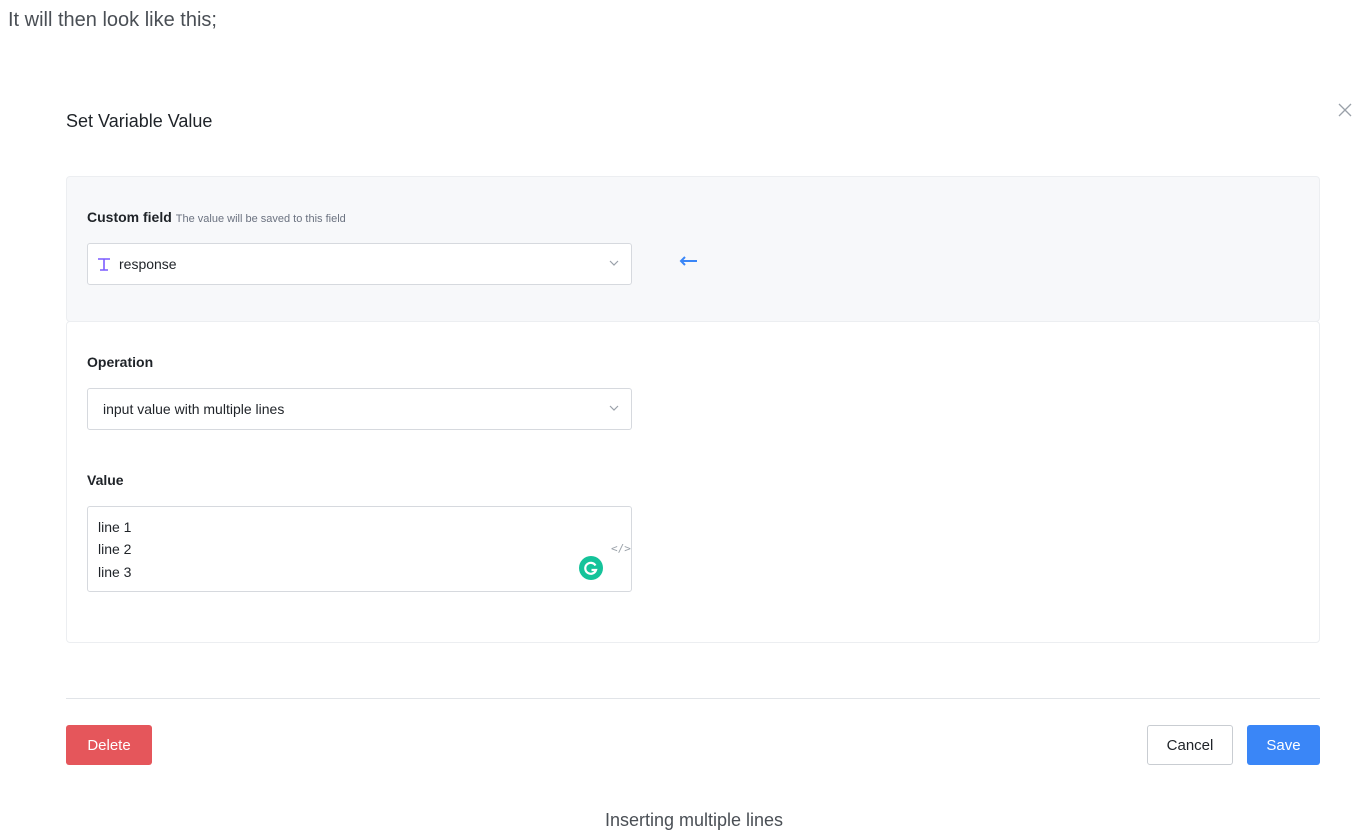 This screenshot has width=1352, height=830. What do you see at coordinates (694, 820) in the screenshot?
I see `caption: Inserting multiple lines` at bounding box center [694, 820].